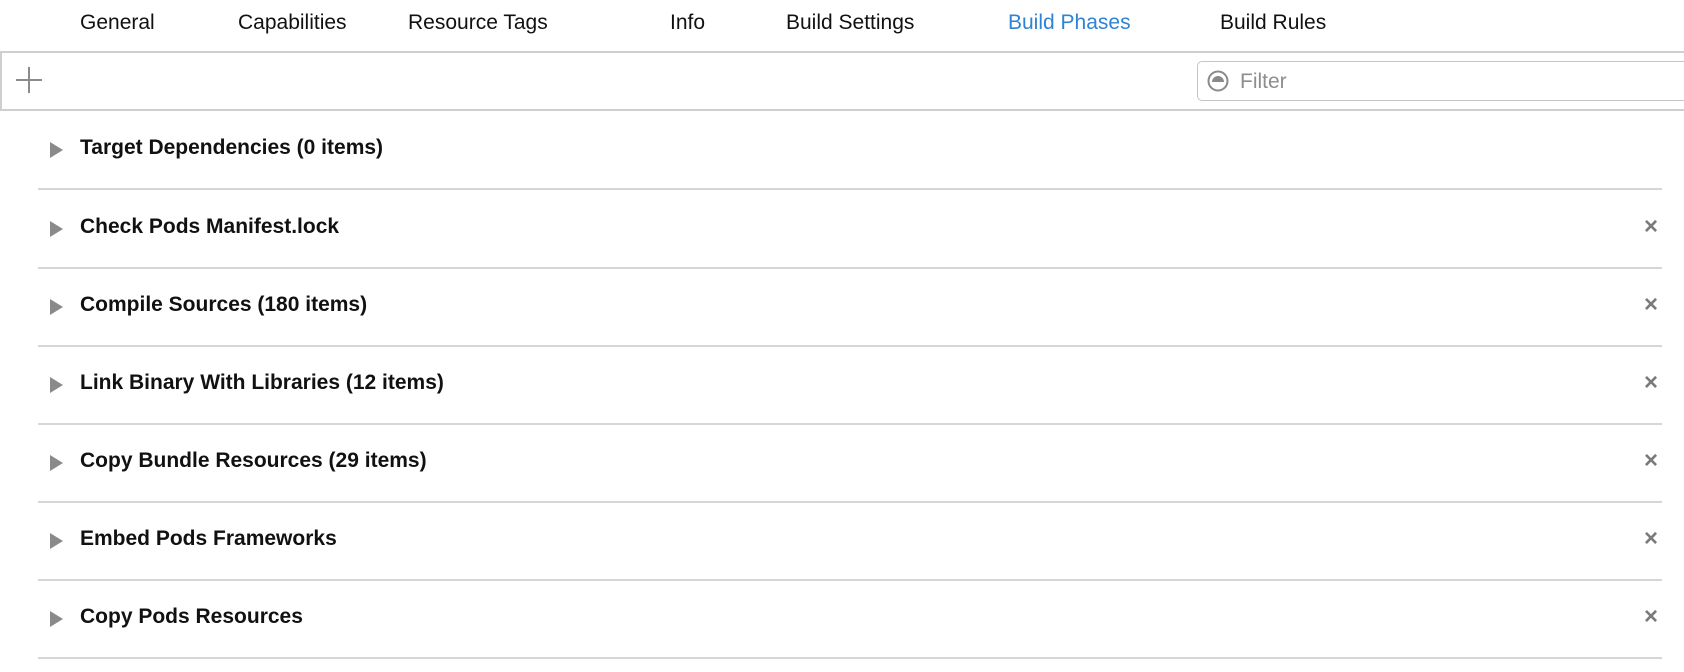 Image resolution: width=1684 pixels, height=672 pixels. I want to click on phase-title: Link Binary With Libraries (12 items), so click(262, 383).